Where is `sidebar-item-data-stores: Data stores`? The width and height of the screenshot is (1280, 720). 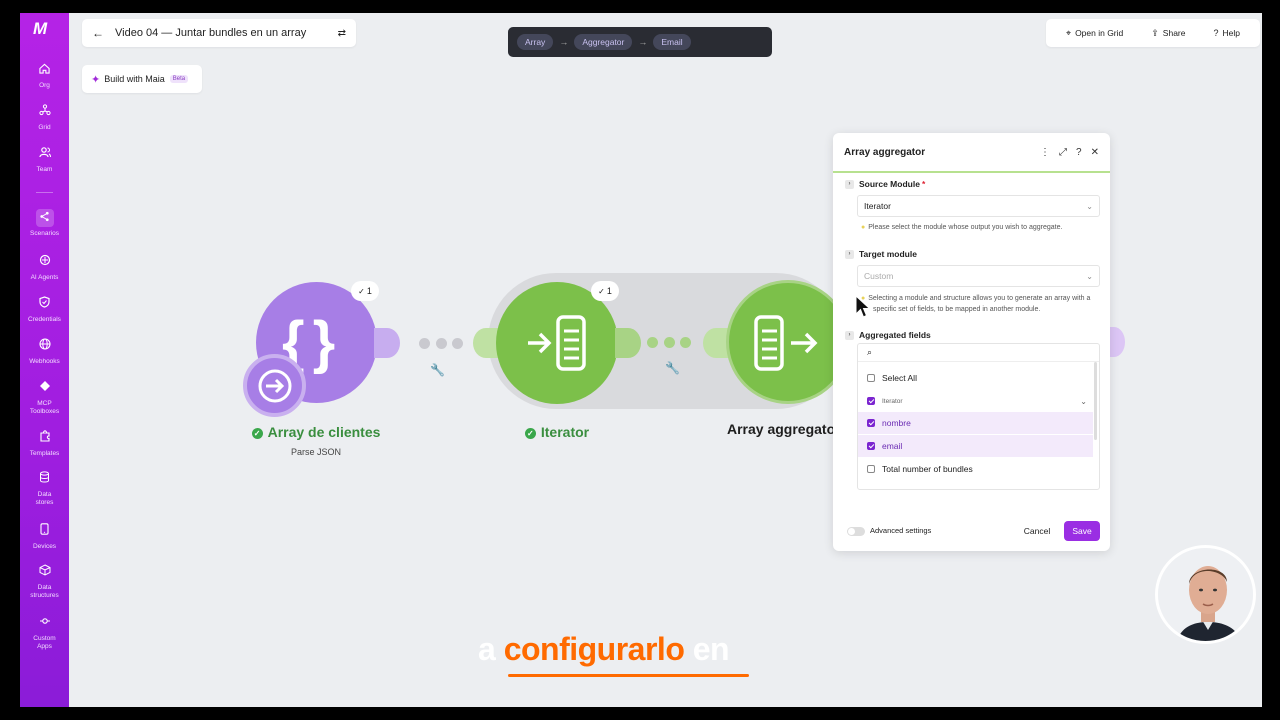
sidebar-item-data-stores: Data stores is located at coordinates (44, 488).